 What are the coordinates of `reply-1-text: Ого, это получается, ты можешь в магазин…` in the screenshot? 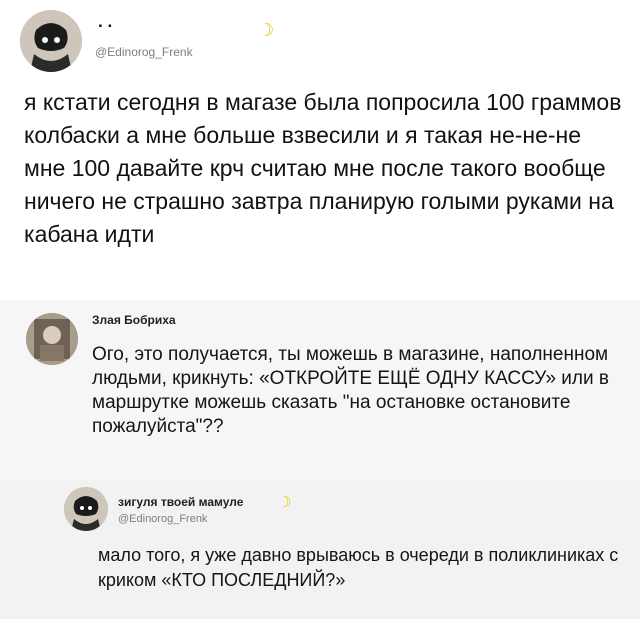 It's located at (350, 390).